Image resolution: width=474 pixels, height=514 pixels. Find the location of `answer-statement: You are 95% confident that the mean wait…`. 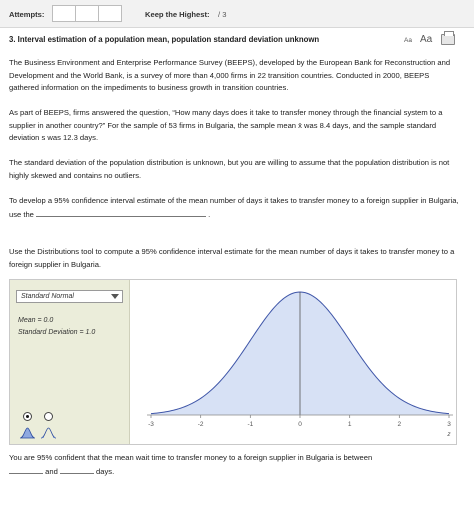

answer-statement: You are 95% confident that the mean wait… is located at coordinates (234, 465).